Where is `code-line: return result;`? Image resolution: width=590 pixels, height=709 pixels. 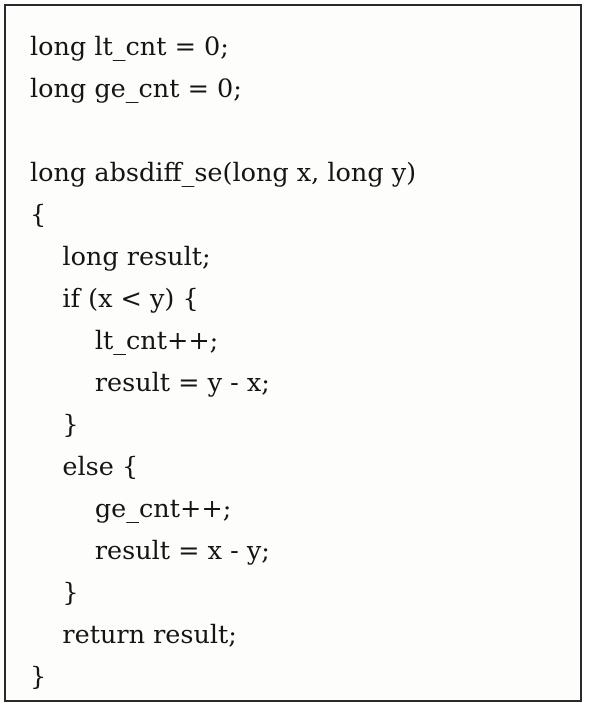
code-line: return result; is located at coordinates (133, 635).